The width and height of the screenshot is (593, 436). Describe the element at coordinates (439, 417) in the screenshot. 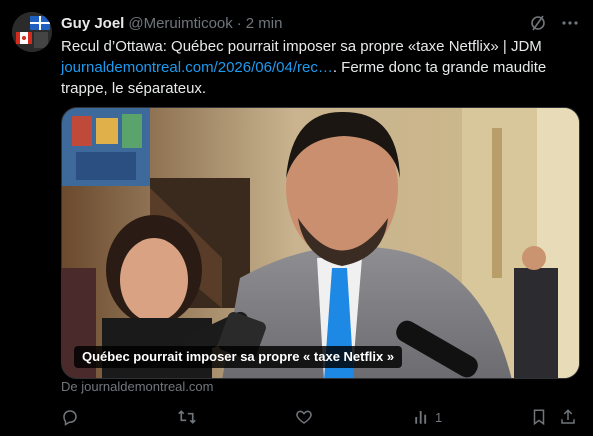

I see `views-count: 1` at that location.